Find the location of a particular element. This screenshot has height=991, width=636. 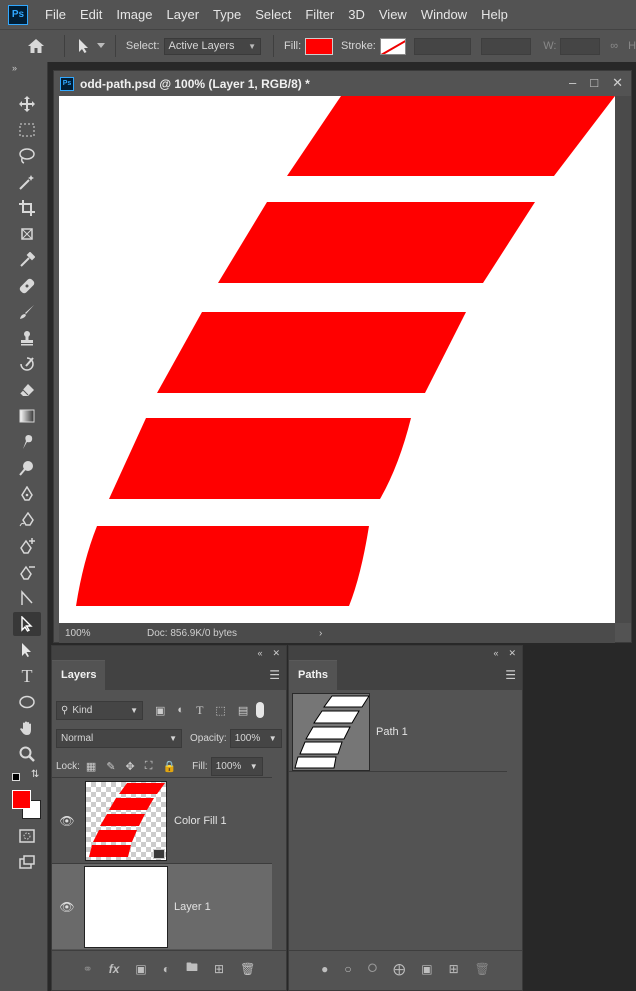

load-path-as-selection-icon: ⭘ is located at coordinates (373, 968).